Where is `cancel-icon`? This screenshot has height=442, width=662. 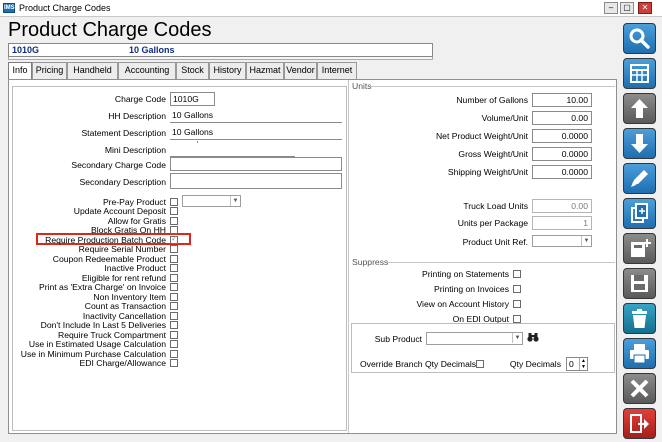
cancel-icon is located at coordinates (639, 388).